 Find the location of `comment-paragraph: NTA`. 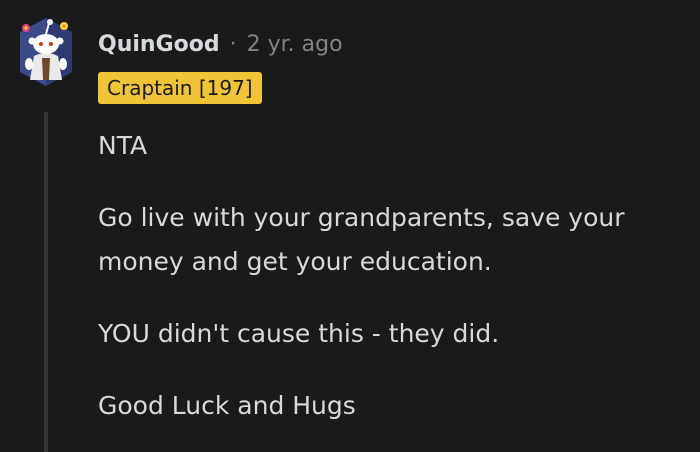

comment-paragraph: NTA is located at coordinates (123, 145).